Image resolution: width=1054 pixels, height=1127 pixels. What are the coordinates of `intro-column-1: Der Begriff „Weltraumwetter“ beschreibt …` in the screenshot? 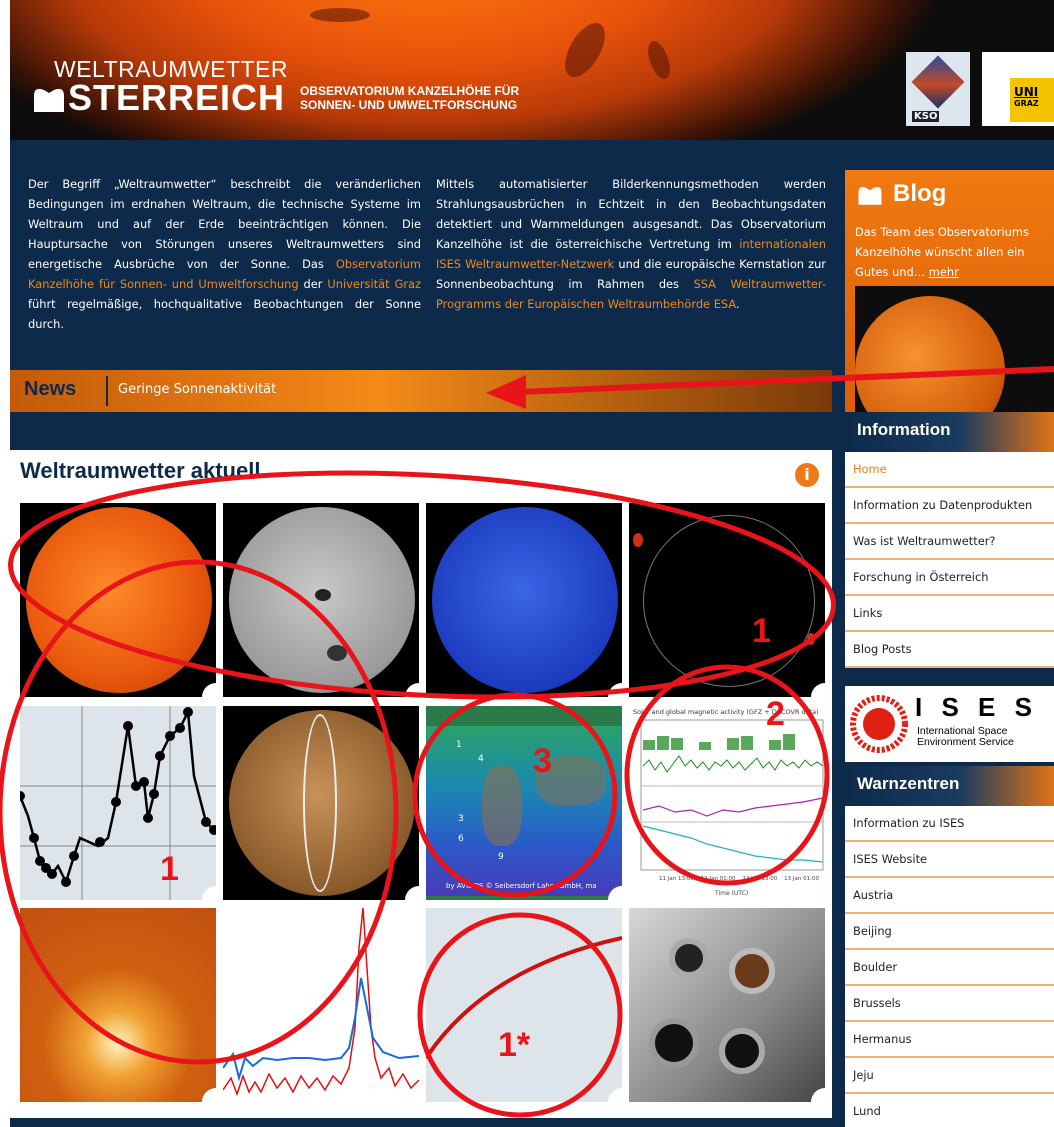 It's located at (224, 254).